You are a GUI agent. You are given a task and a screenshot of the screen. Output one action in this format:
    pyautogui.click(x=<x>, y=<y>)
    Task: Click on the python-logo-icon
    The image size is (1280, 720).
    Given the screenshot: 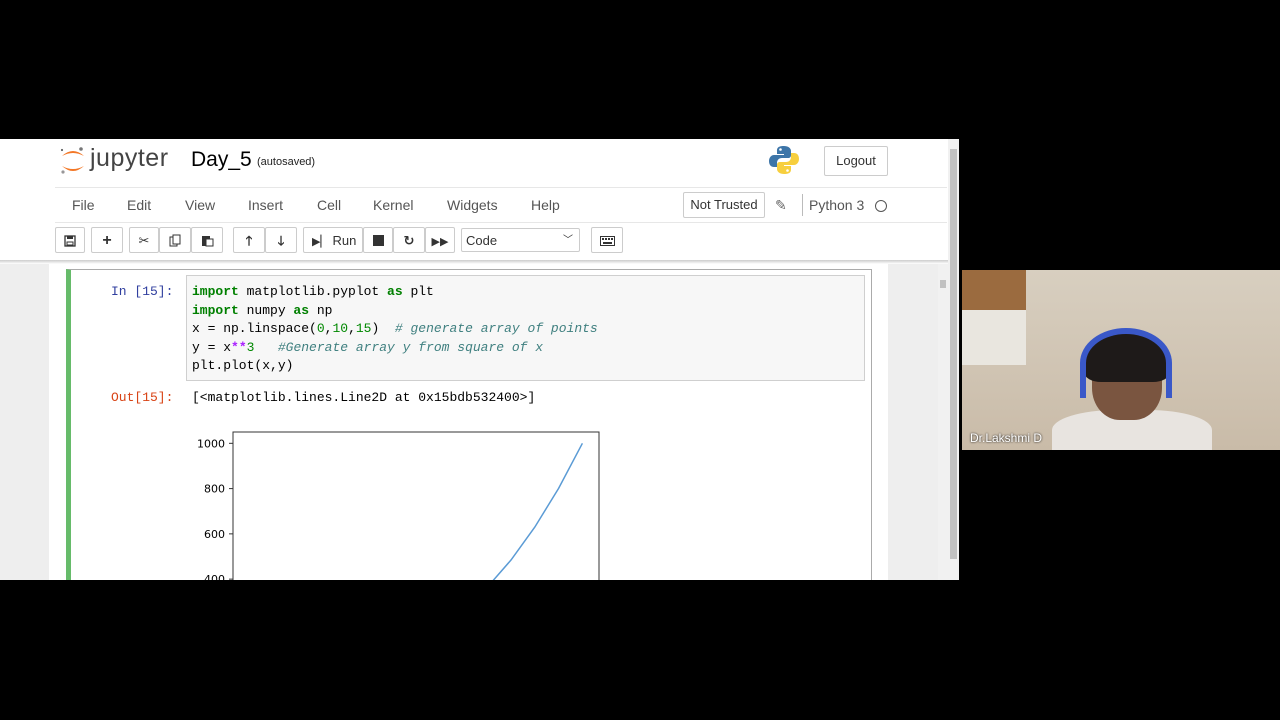 What is the action you would take?
    pyautogui.click(x=784, y=160)
    